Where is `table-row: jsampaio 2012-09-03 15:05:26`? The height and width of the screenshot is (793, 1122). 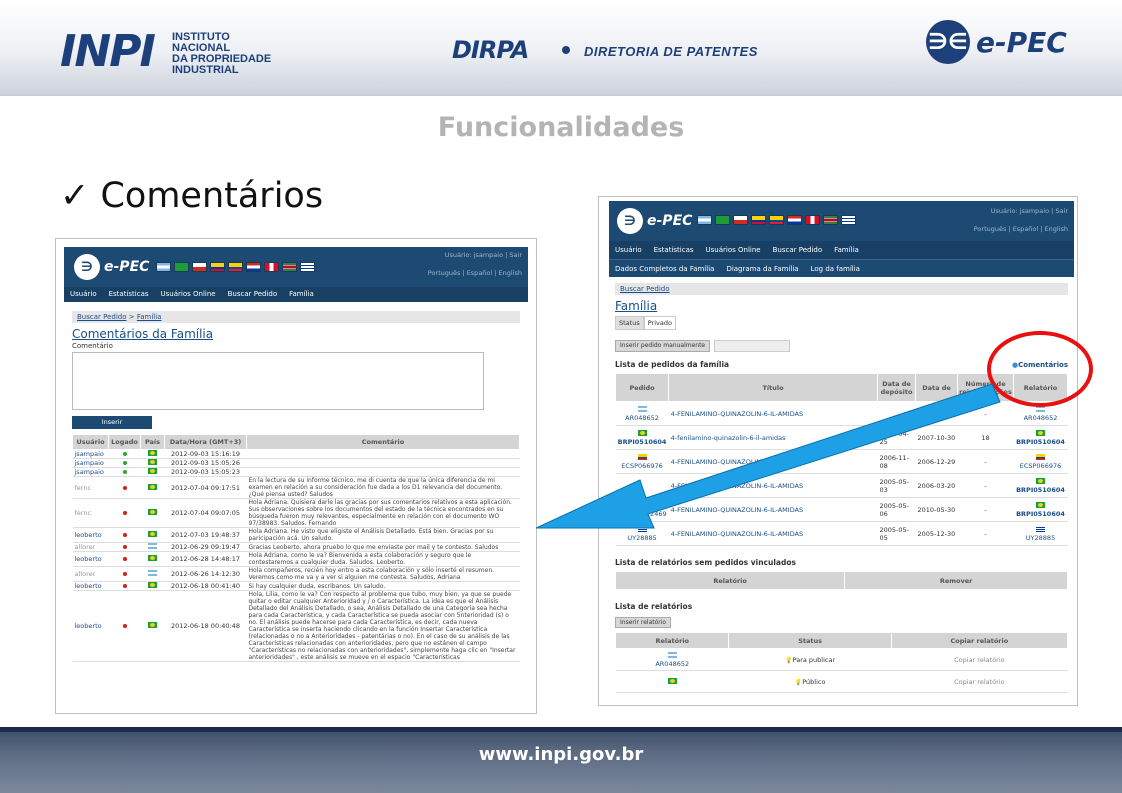
table-row: jsampaio 2012-09-03 15:05:26 is located at coordinates (296, 463).